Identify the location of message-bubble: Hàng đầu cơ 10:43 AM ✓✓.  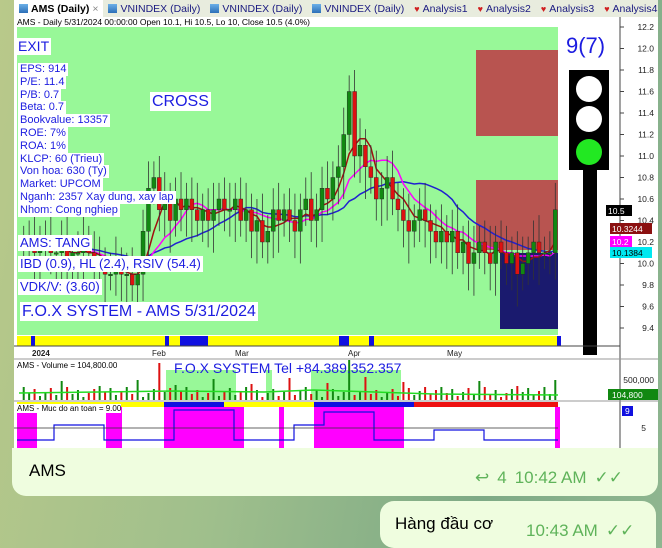
(518, 524).